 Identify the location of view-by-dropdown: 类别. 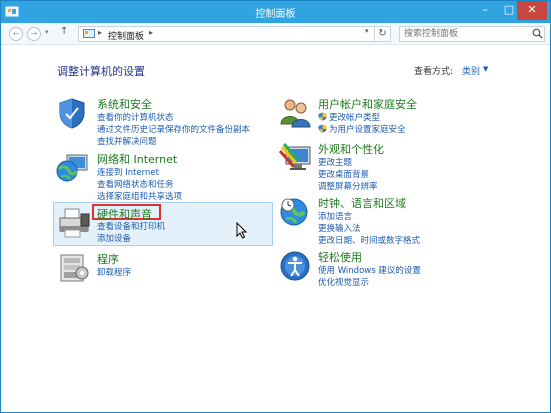
(471, 70).